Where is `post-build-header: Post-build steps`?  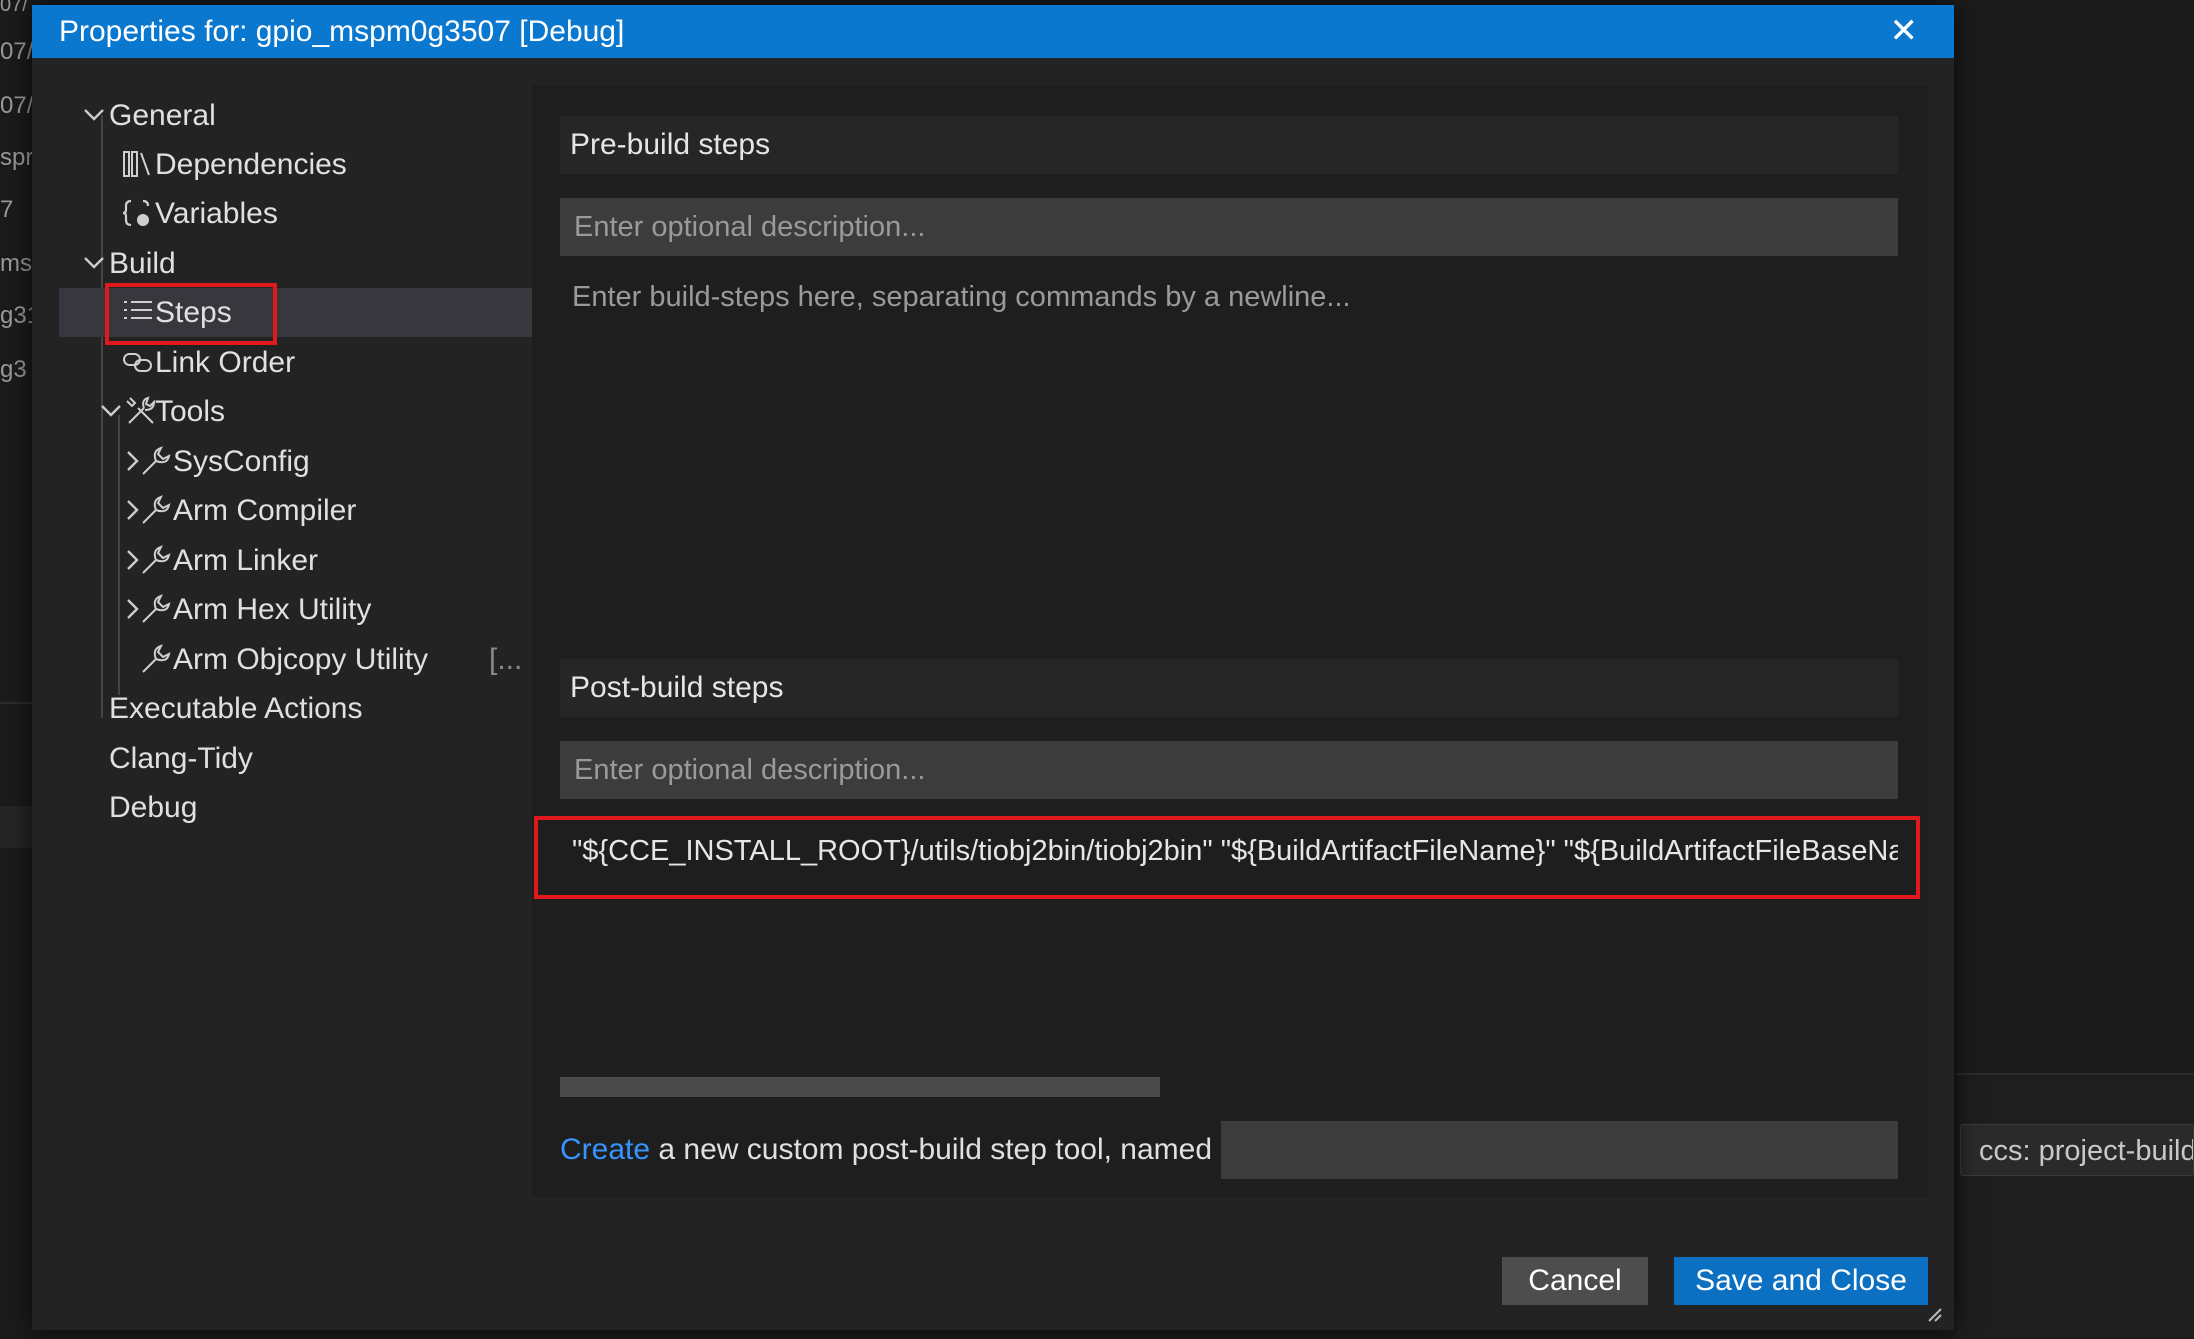 post-build-header: Post-build steps is located at coordinates (1229, 688).